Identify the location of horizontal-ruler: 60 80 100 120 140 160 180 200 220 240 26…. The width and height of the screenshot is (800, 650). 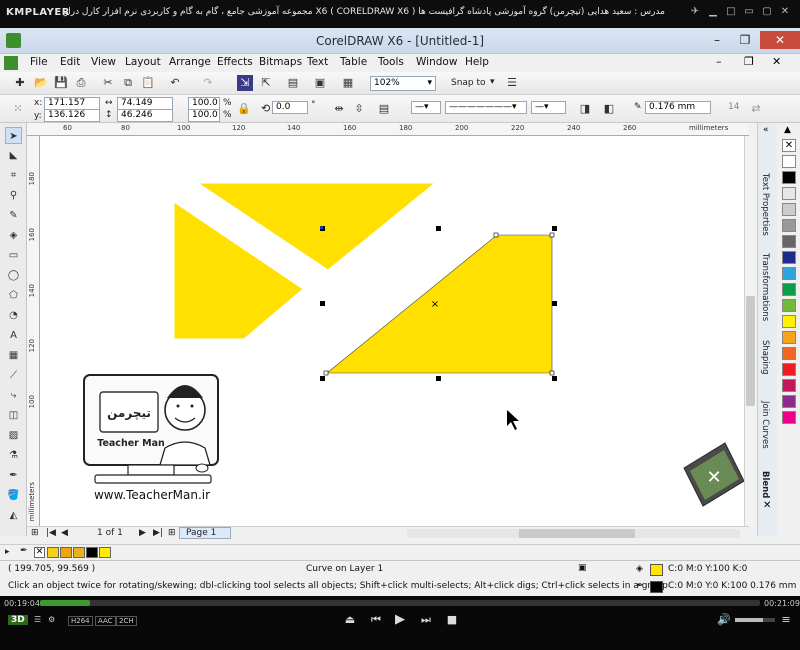
(388, 129).